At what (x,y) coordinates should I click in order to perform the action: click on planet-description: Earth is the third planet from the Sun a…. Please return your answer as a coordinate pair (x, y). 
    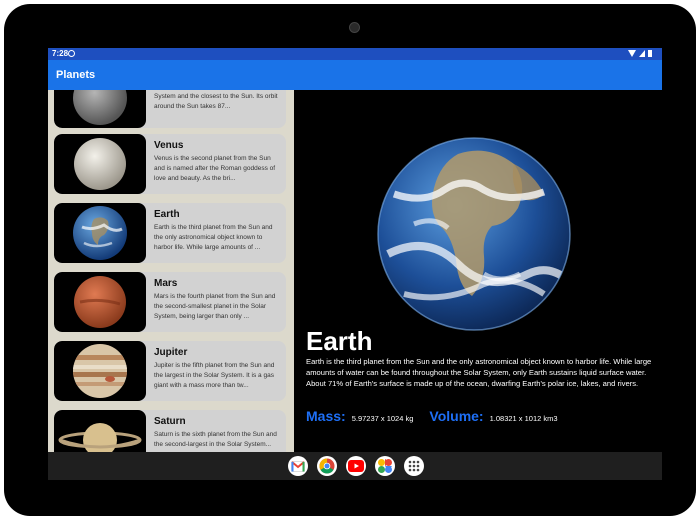
    Looking at the image, I should click on (213, 237).